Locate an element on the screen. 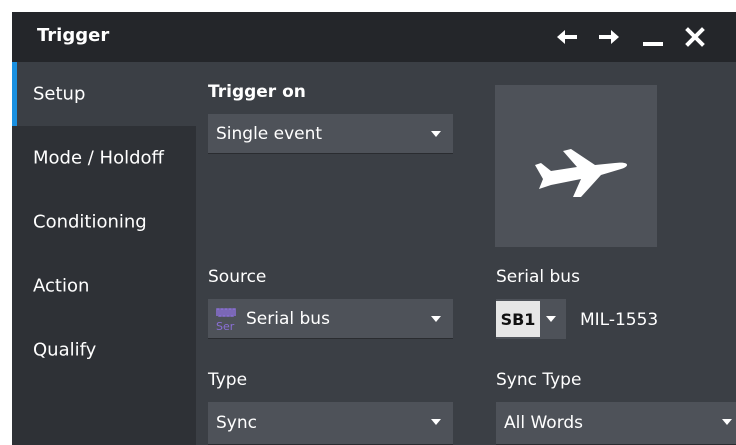  airplane-icon is located at coordinates (581, 173).